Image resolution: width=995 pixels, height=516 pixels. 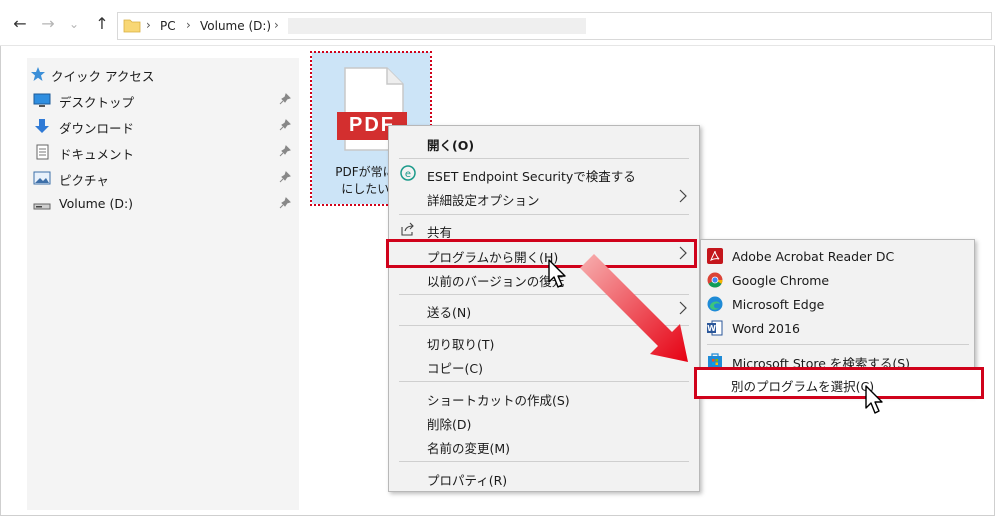 What do you see at coordinates (74, 24) in the screenshot?
I see `recent-locations-button: ⌄` at bounding box center [74, 24].